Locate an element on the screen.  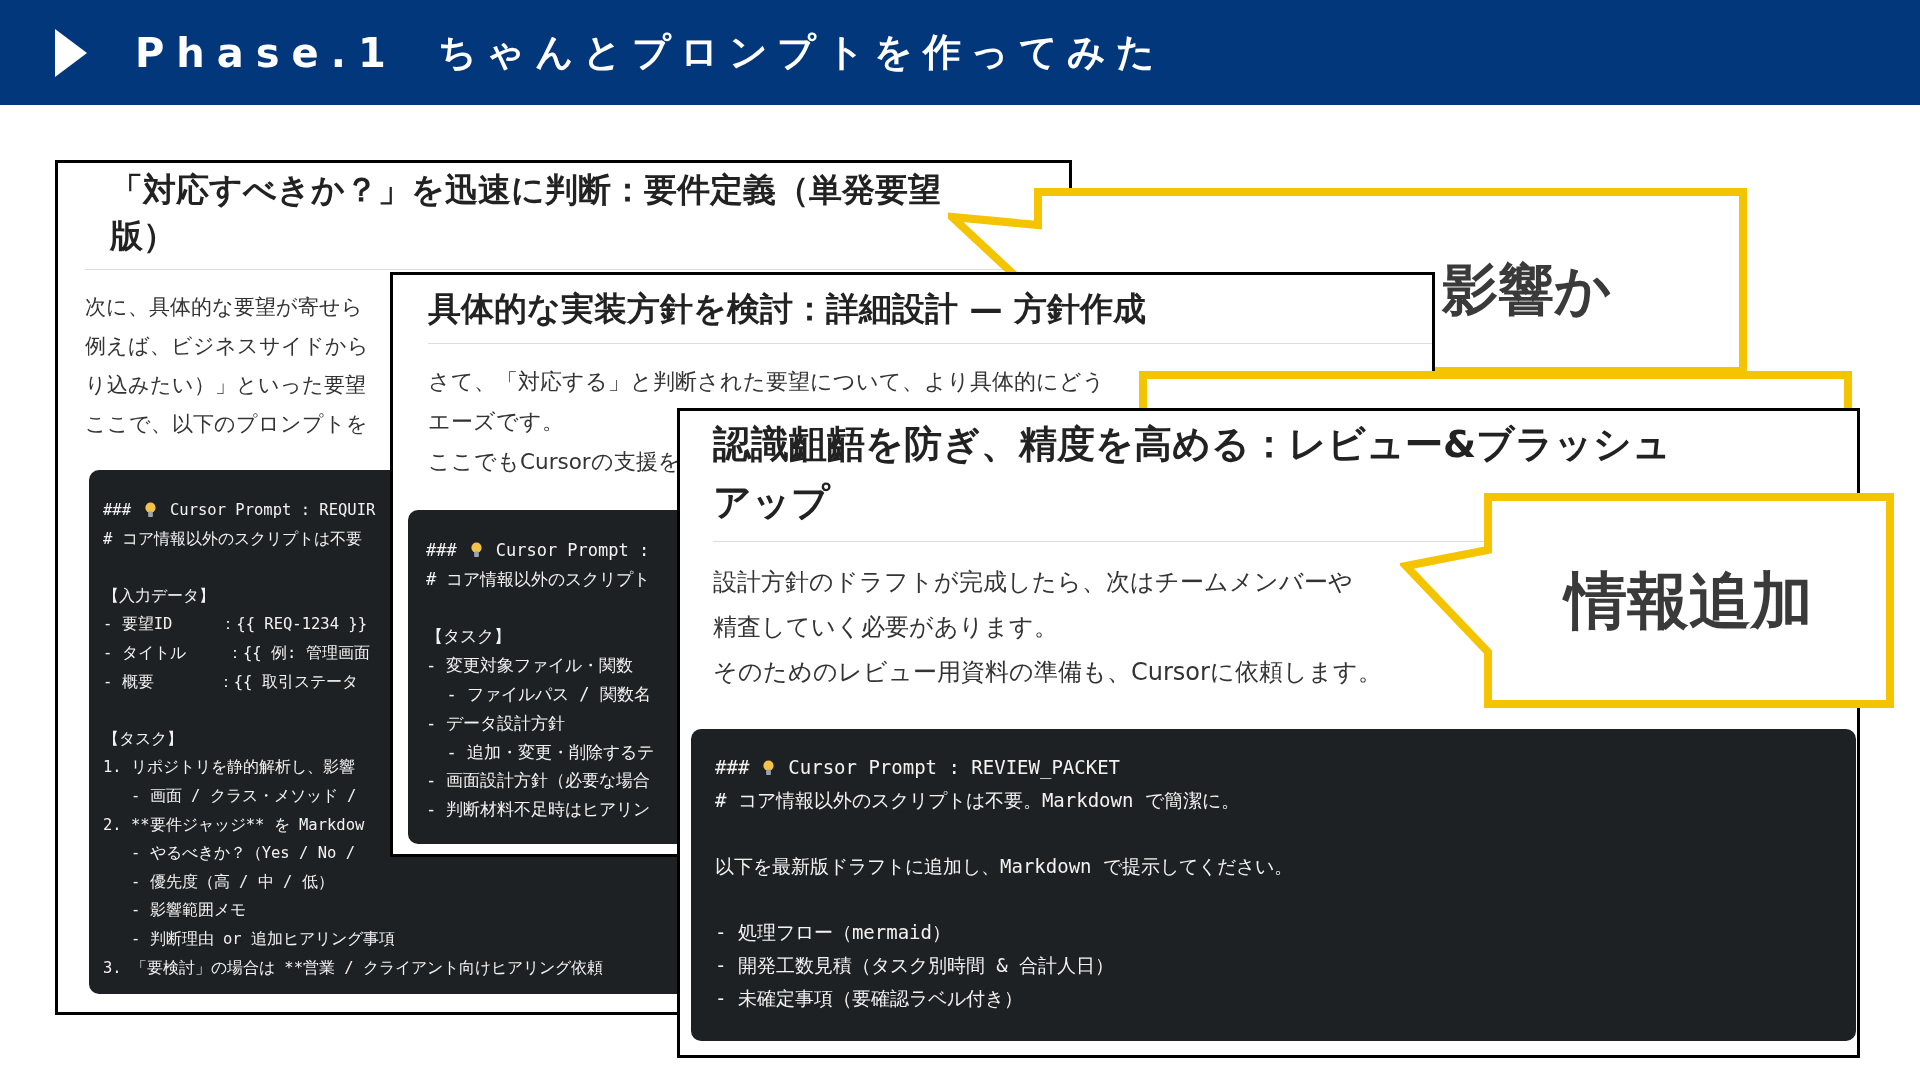
code-text: Cursor Prompt : REQUIR is located at coordinates (273, 510).